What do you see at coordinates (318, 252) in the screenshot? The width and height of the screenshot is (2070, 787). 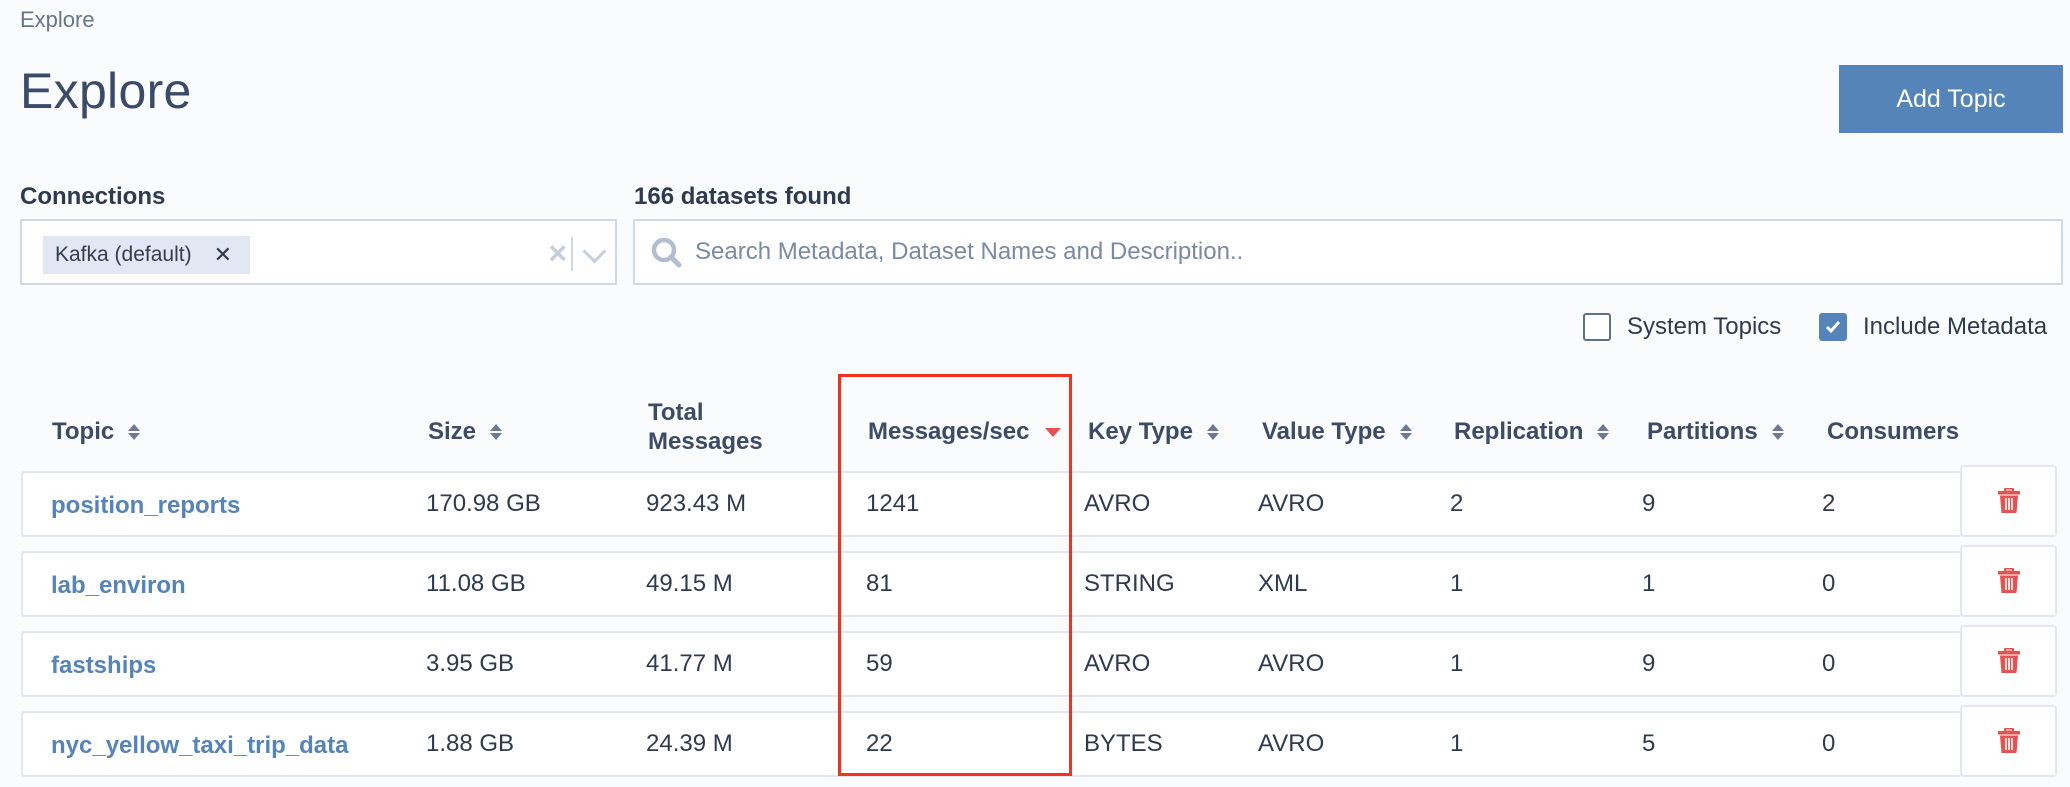 I see `connections-select: Kafka (default) ✕ ×` at bounding box center [318, 252].